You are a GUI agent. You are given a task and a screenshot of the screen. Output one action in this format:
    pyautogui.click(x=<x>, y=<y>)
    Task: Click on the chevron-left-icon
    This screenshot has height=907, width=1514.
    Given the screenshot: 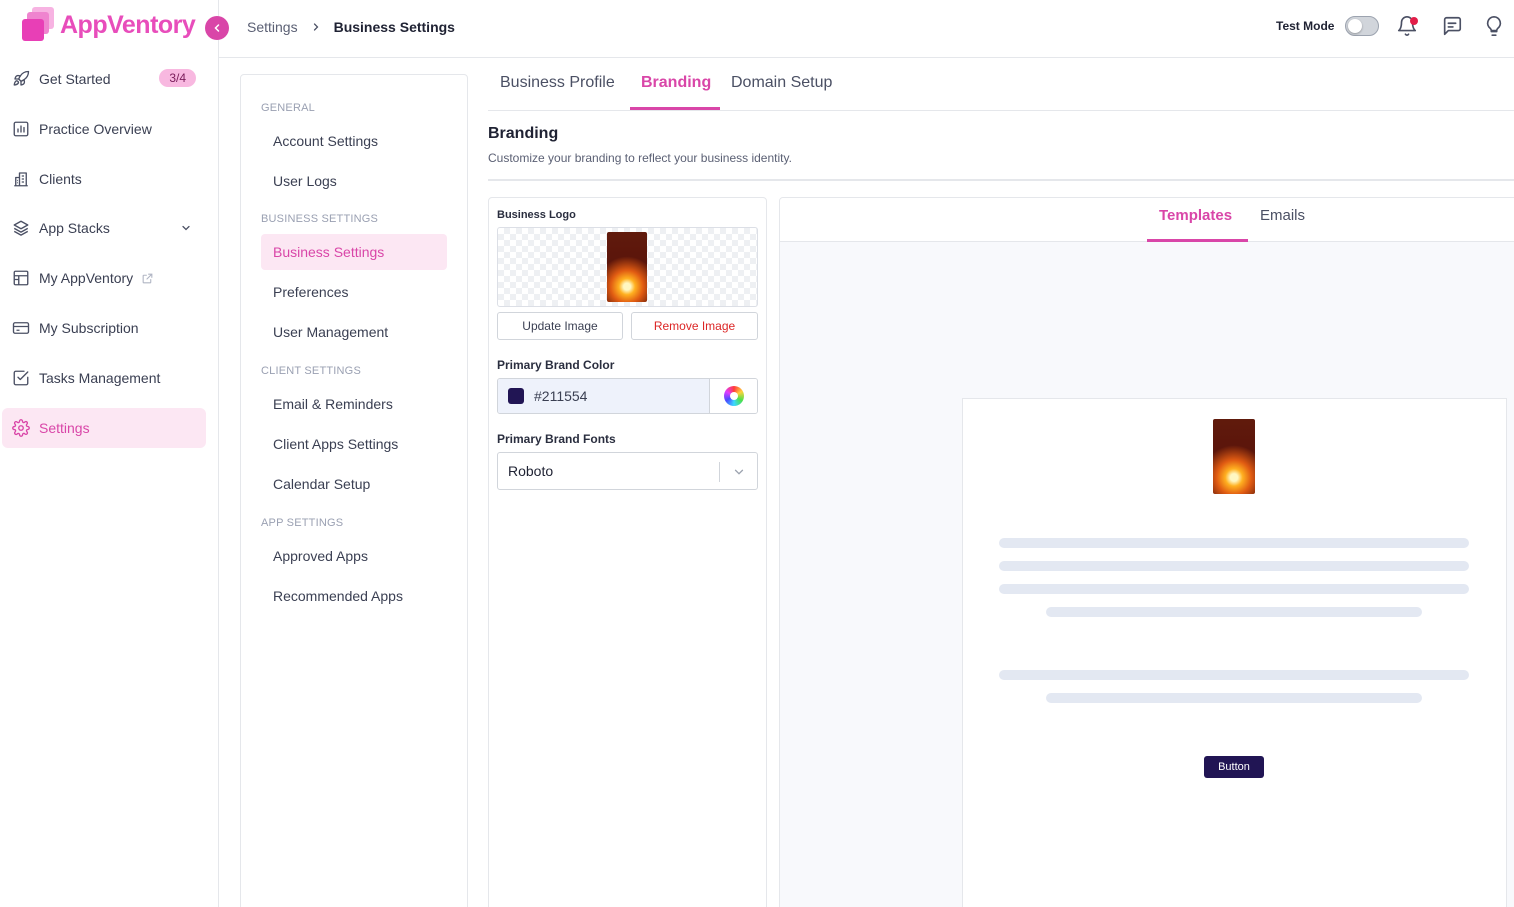 What is the action you would take?
    pyautogui.click(x=217, y=28)
    